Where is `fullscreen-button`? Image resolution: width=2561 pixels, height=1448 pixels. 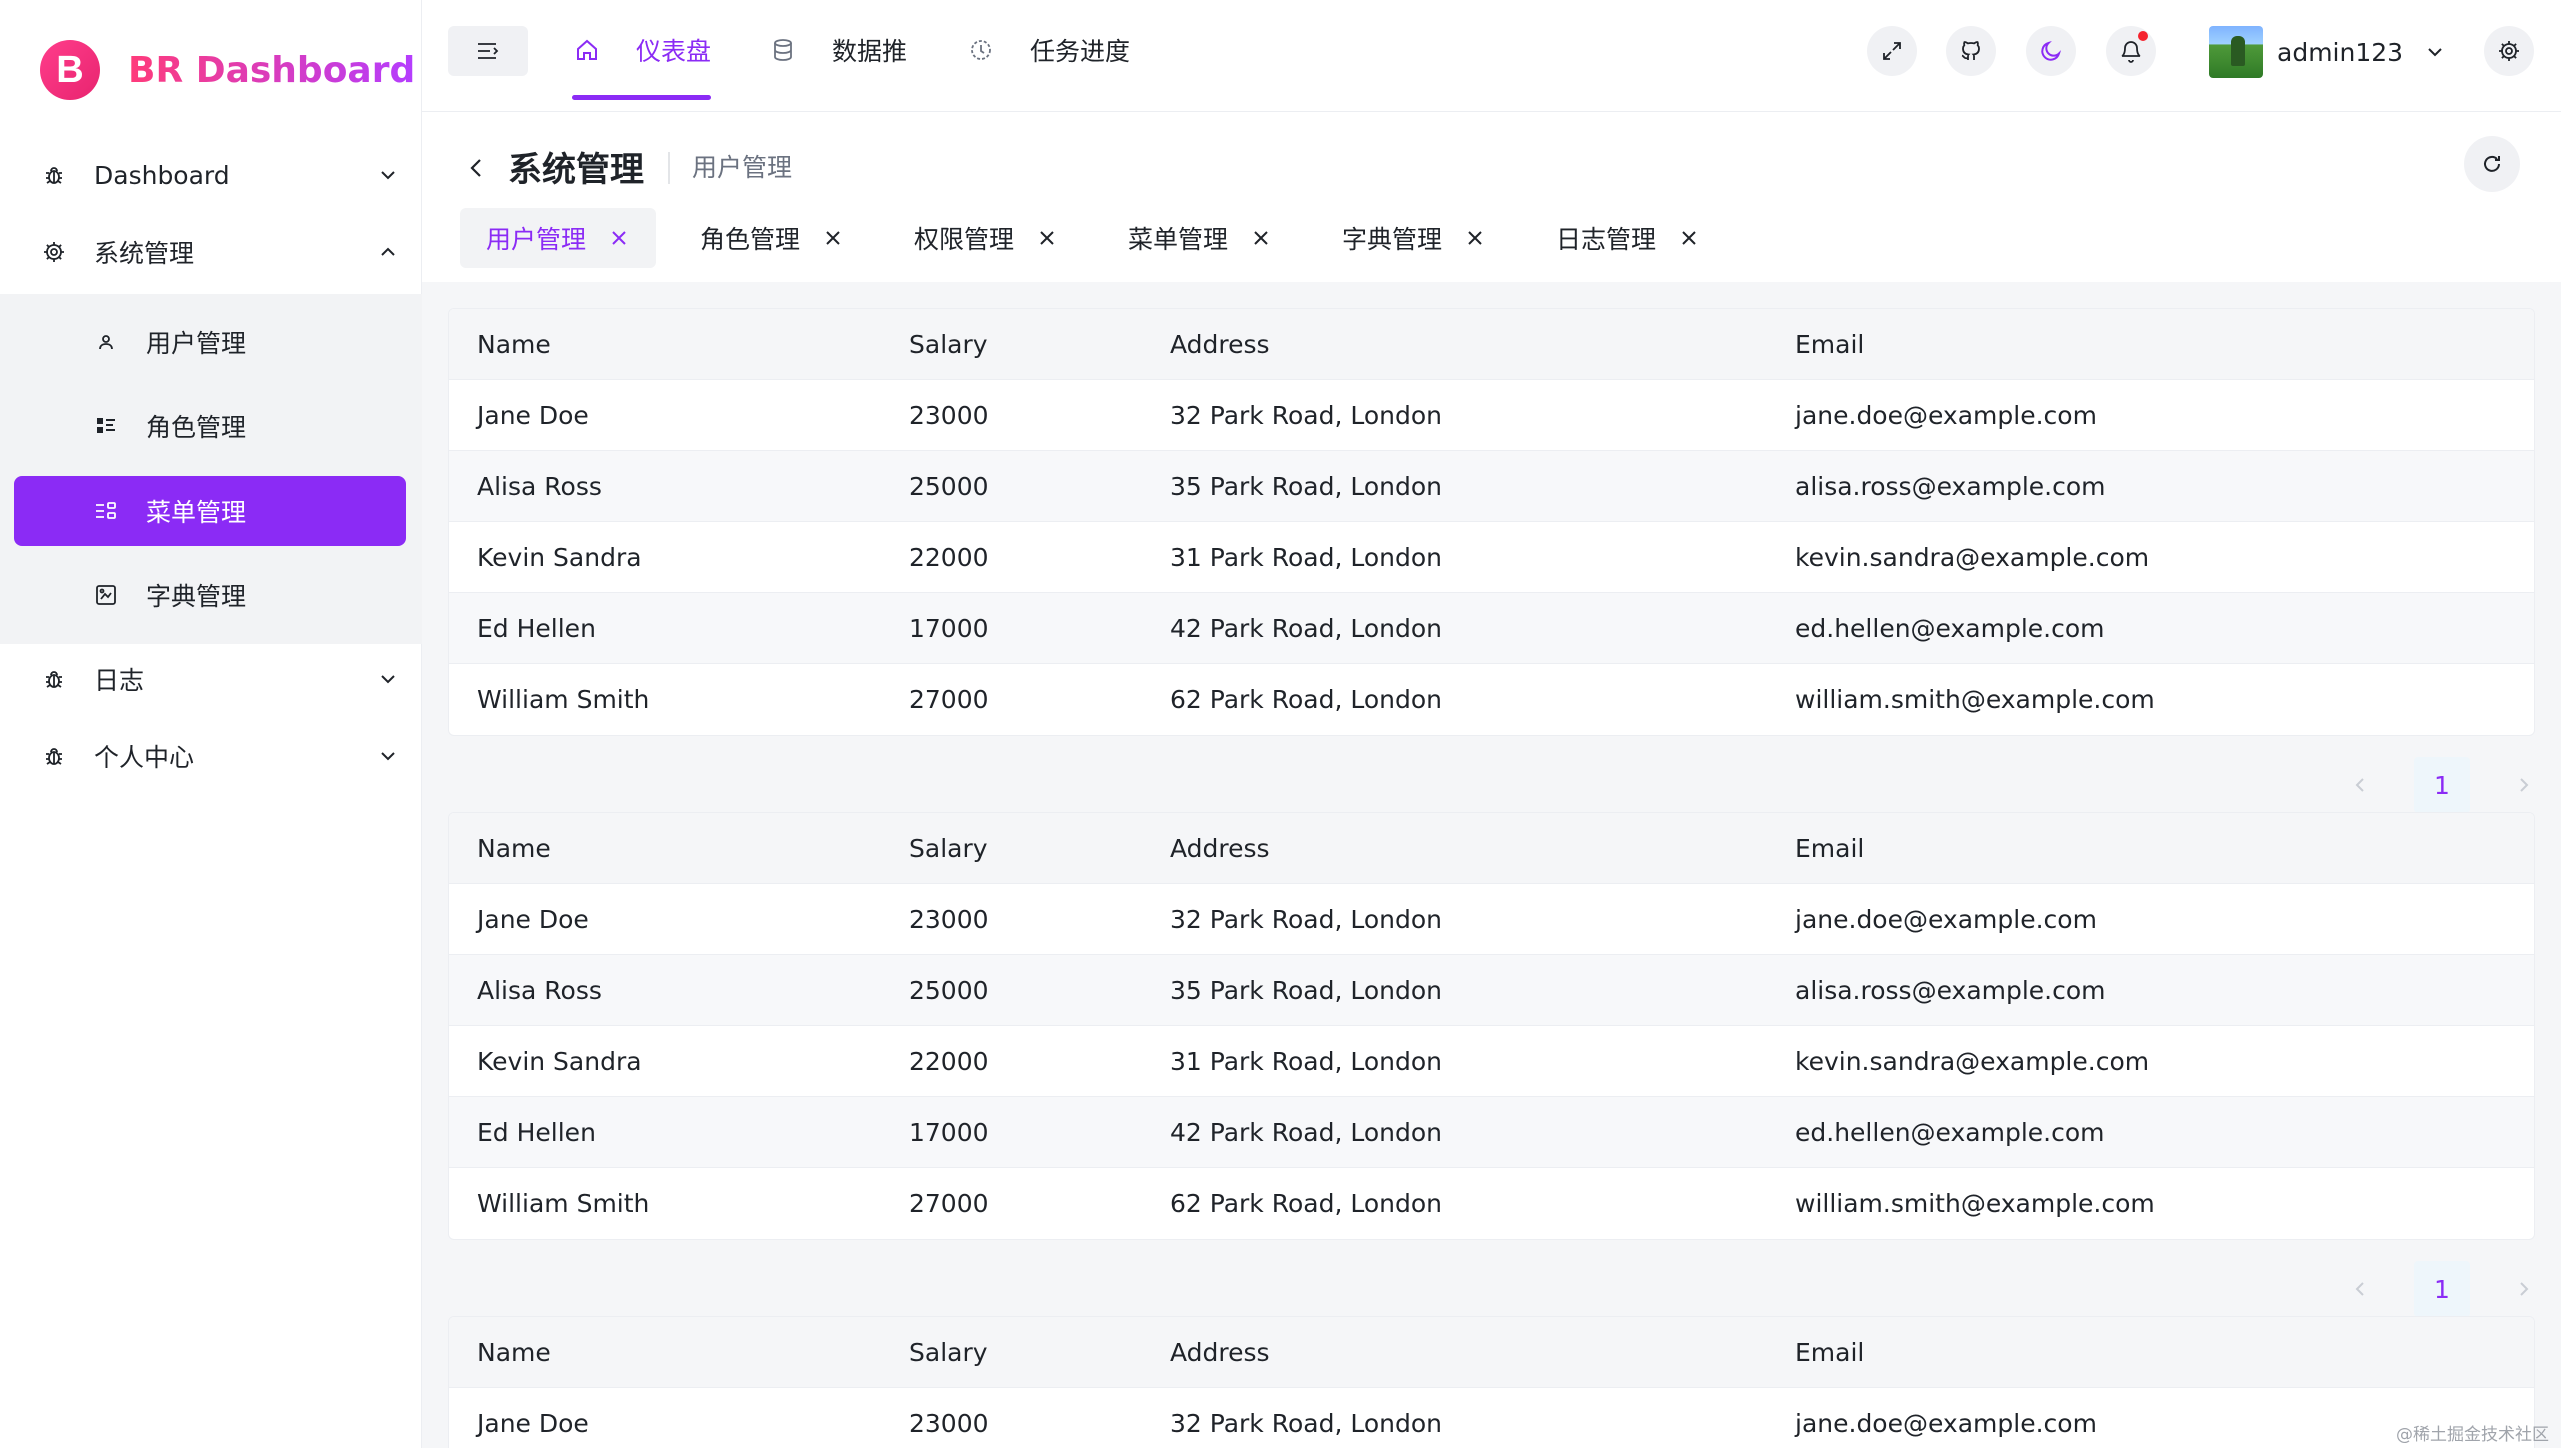
fullscreen-button is located at coordinates (1892, 51).